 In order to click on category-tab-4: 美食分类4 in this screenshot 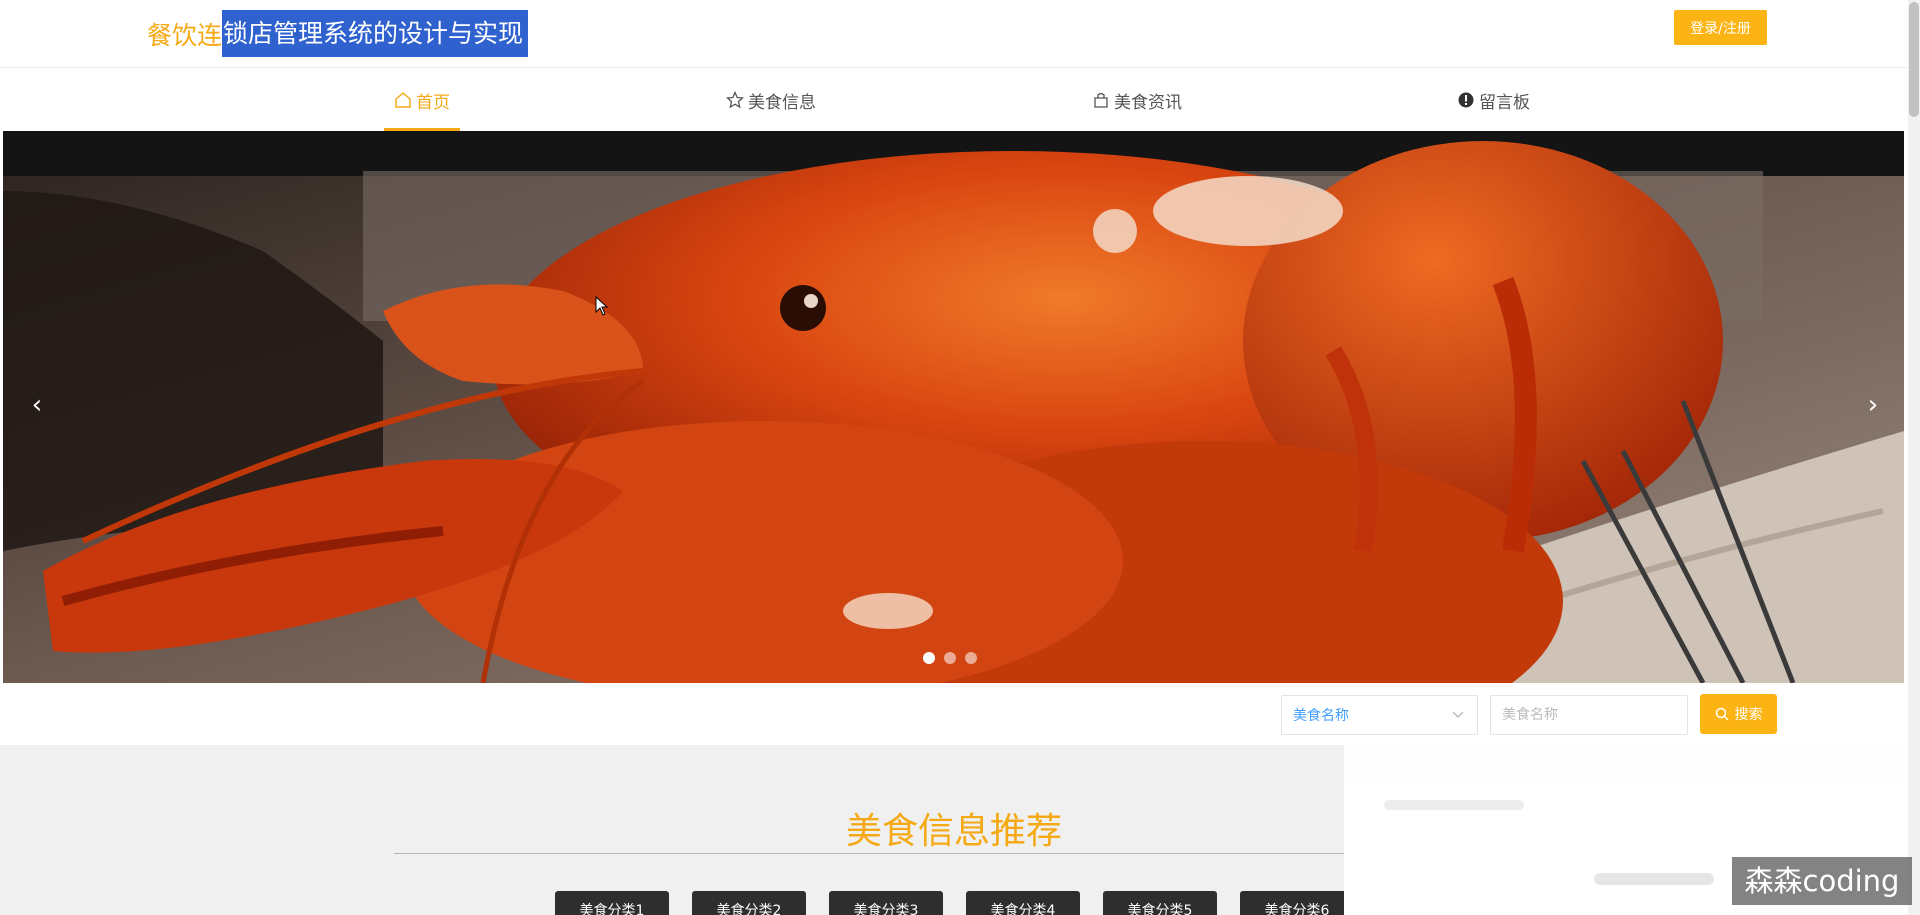, I will do `click(1023, 903)`.